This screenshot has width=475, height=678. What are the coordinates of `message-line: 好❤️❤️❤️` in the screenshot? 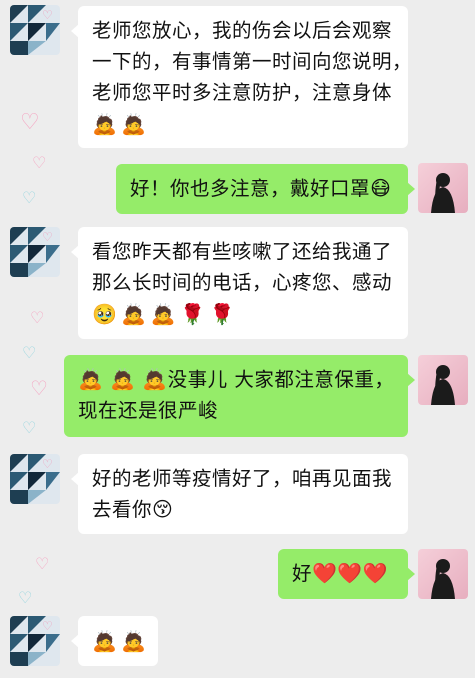 It's located at (343, 573).